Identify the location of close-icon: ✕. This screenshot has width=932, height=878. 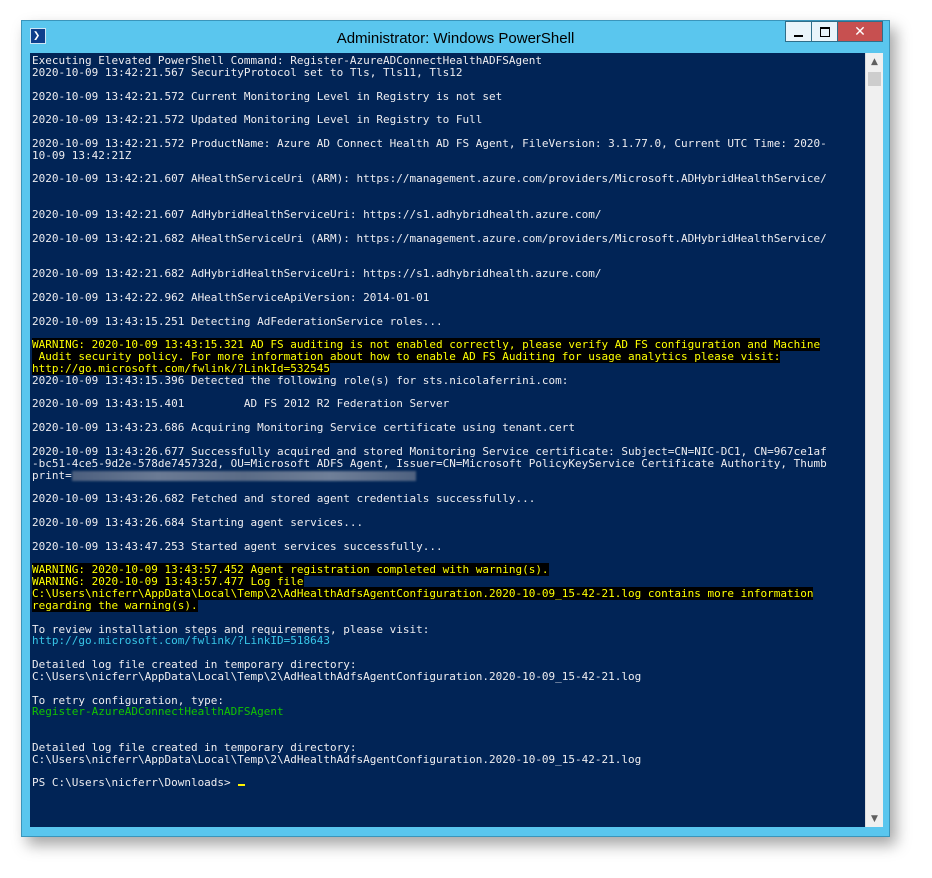
(860, 31).